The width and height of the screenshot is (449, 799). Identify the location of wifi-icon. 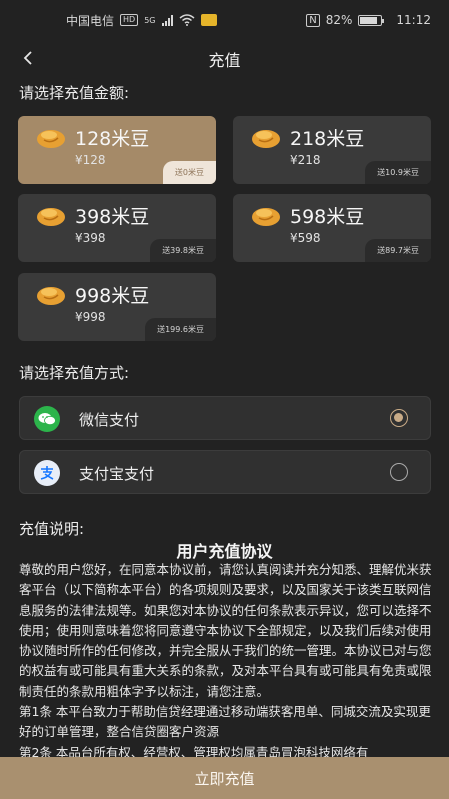
(186, 20).